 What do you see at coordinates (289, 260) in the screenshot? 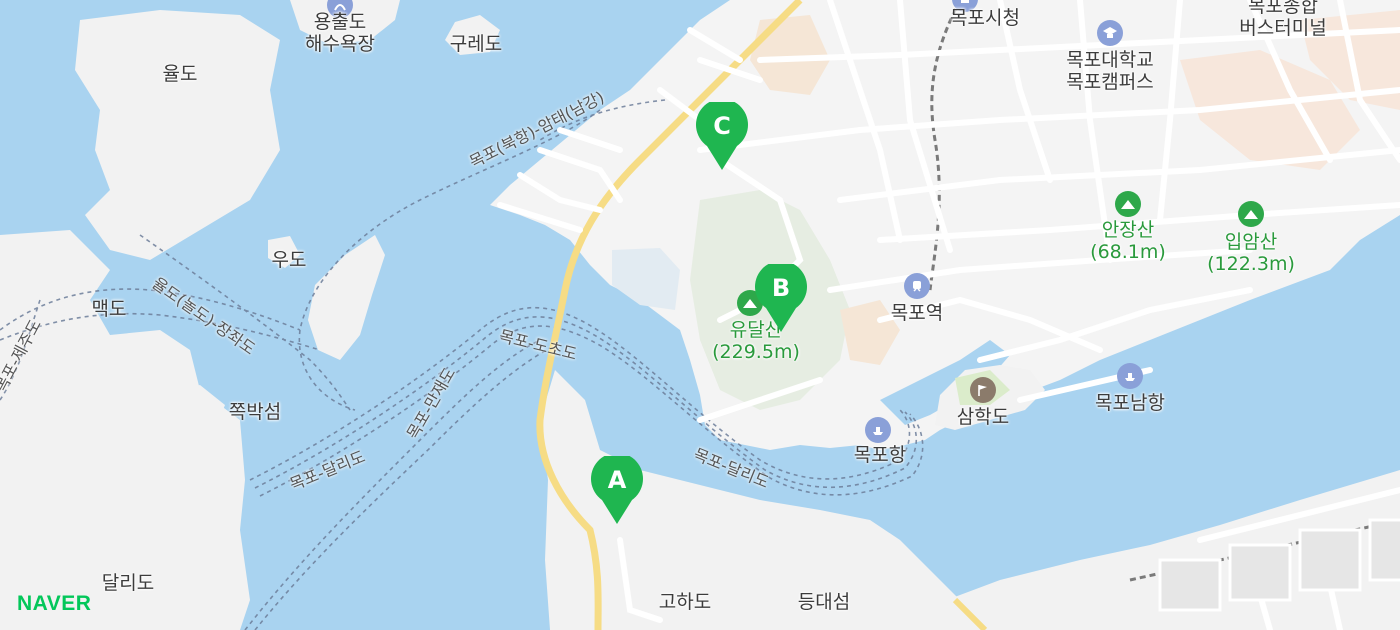
I see `place-udo: 우도` at bounding box center [289, 260].